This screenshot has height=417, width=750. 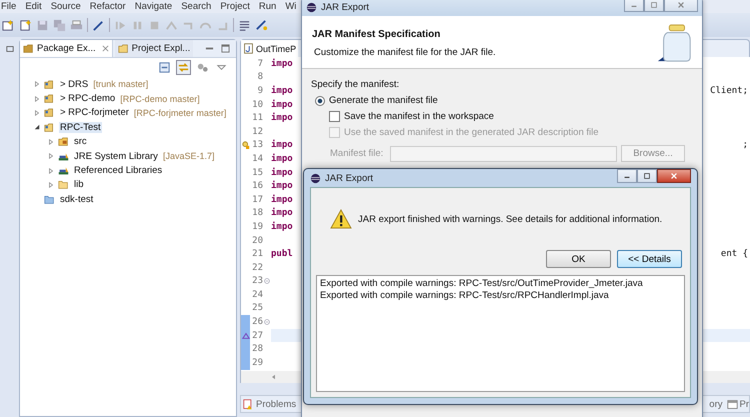 What do you see at coordinates (98, 25) in the screenshot?
I see `pen-icon` at bounding box center [98, 25].